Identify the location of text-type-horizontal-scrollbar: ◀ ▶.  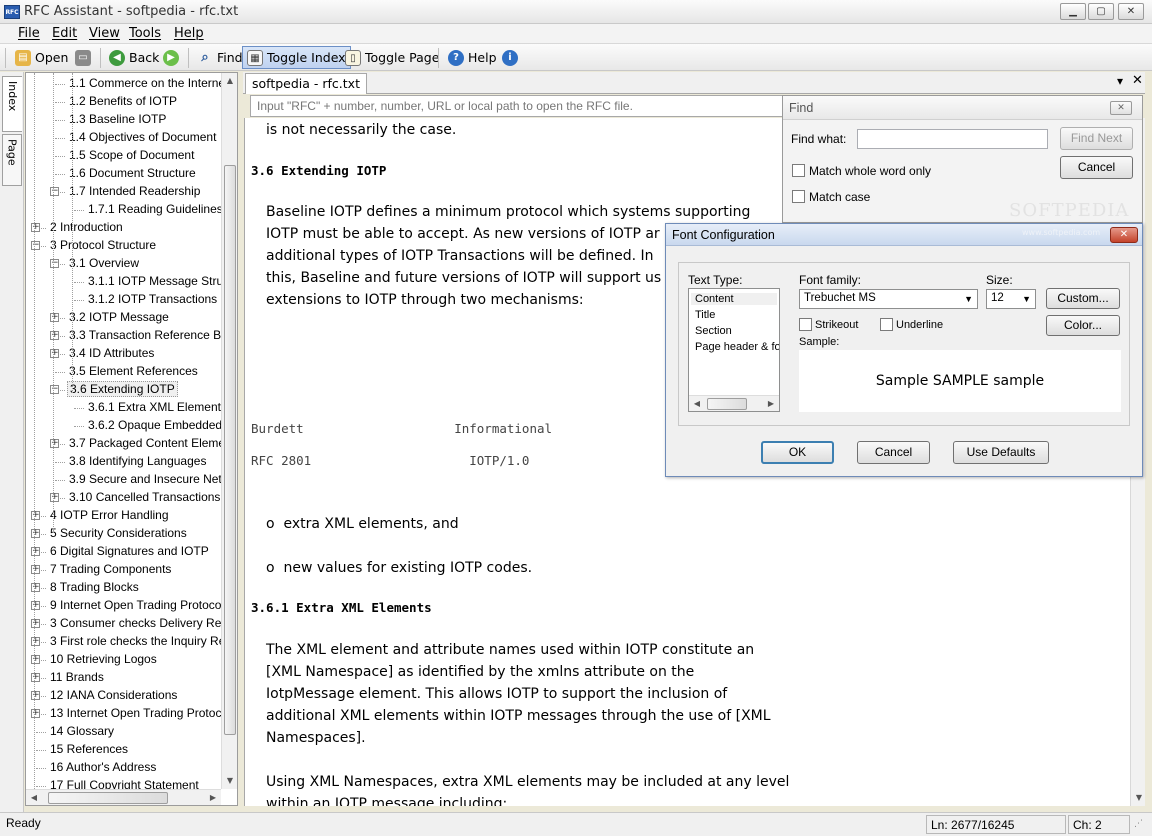
(734, 403).